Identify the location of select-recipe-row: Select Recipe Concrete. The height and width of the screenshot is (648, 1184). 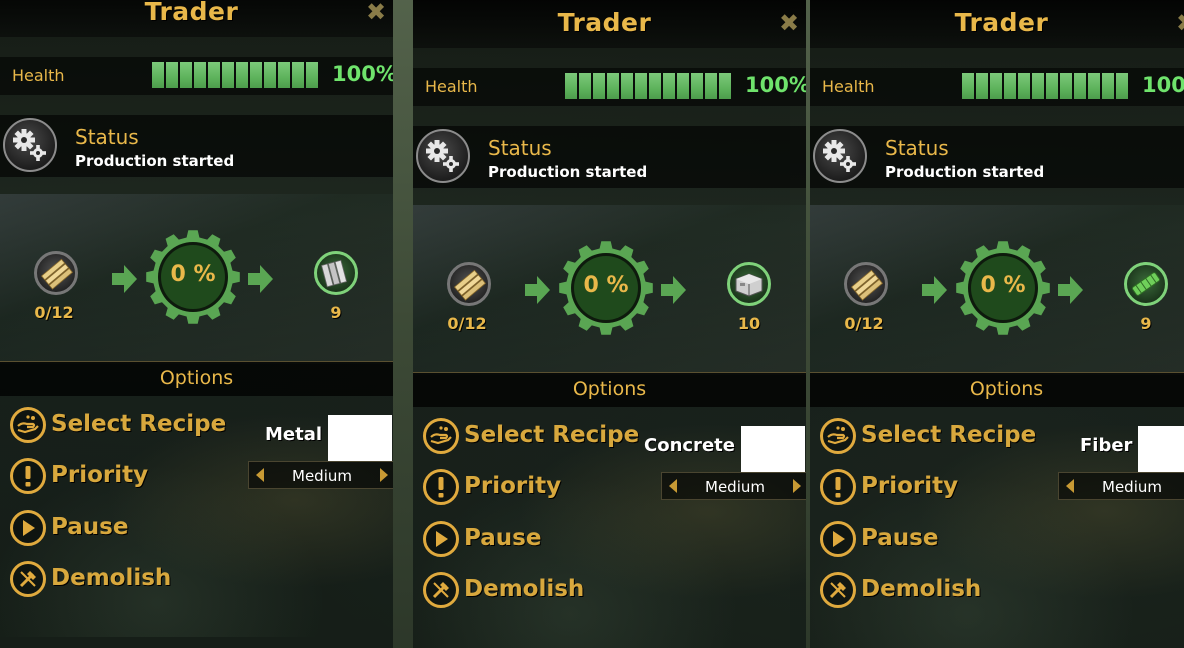
(614, 445).